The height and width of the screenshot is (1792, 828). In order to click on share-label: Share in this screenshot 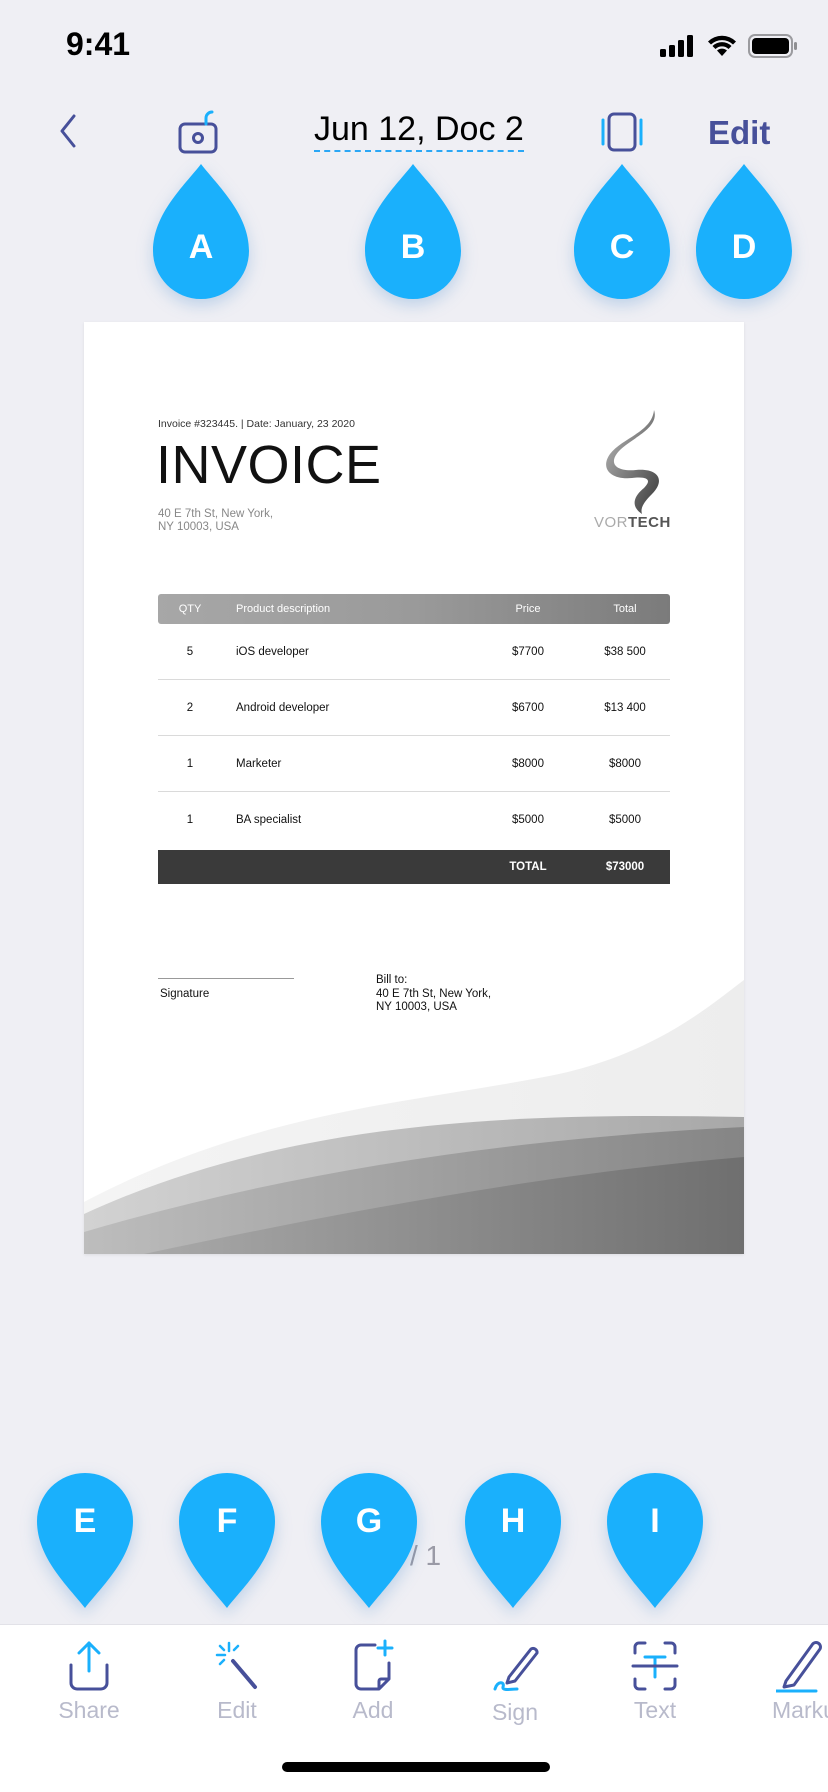, I will do `click(89, 1710)`.